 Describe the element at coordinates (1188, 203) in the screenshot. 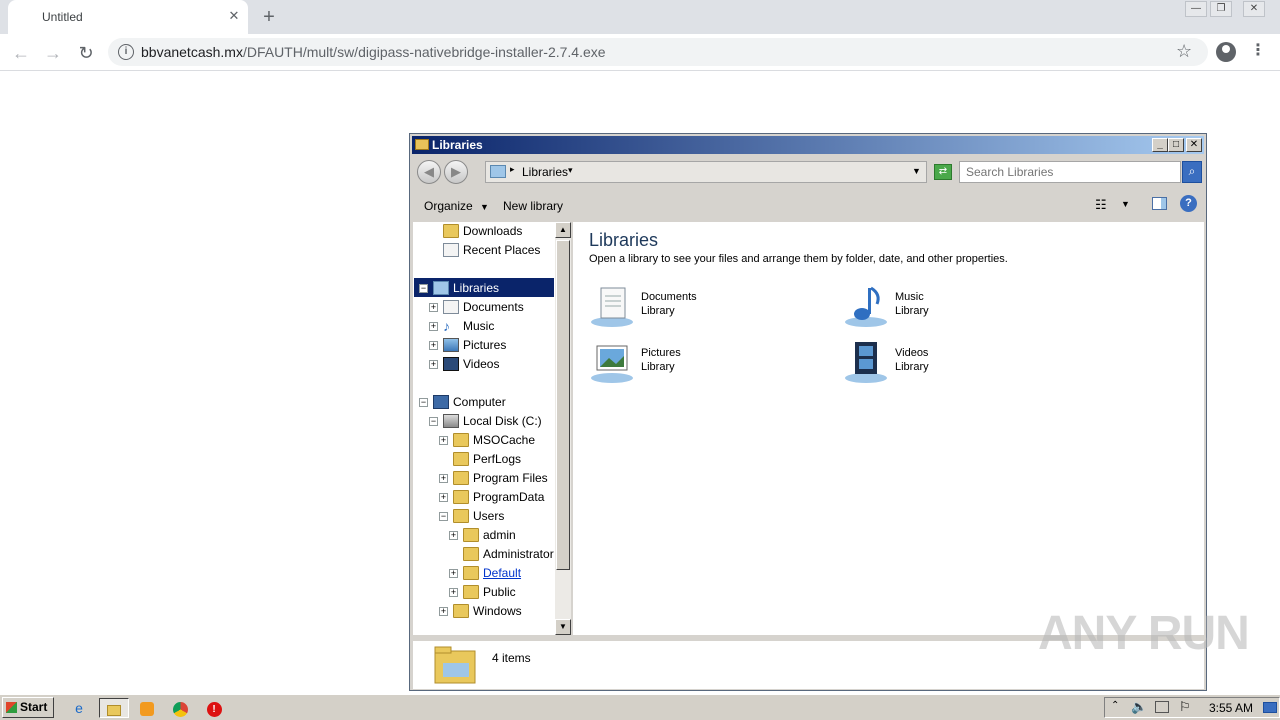

I see `help-icon: ?` at that location.